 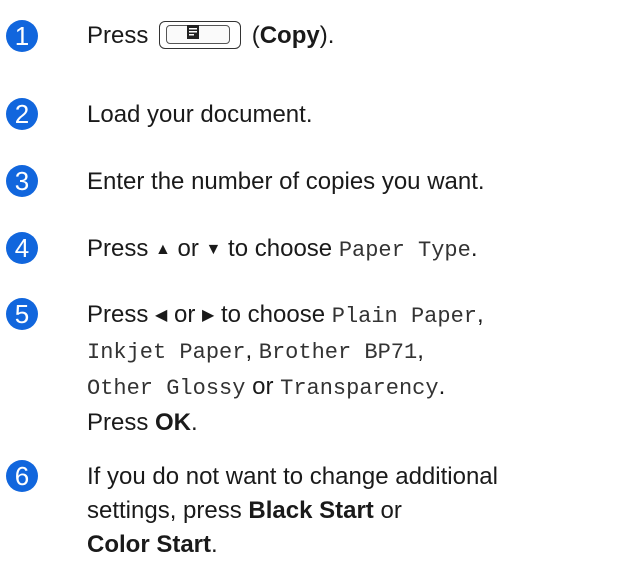 I want to click on step-text: Press (Copy)., so click(x=210, y=36).